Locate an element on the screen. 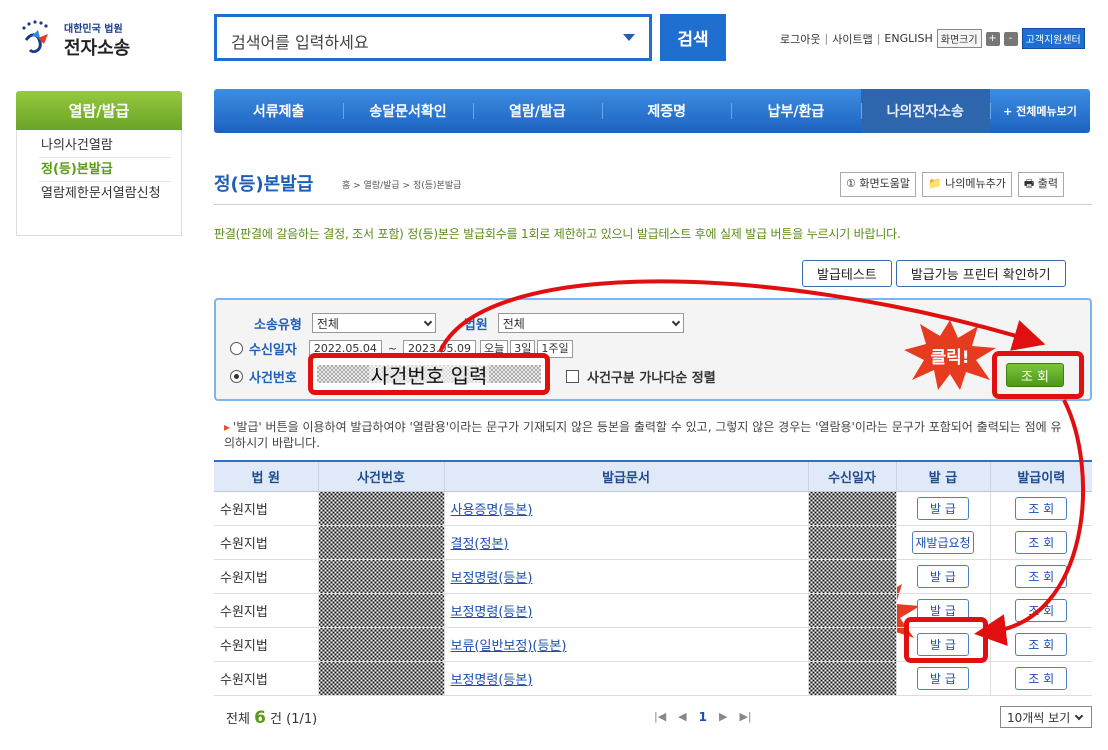 The height and width of the screenshot is (750, 1108). print-button: 🖶 출력 is located at coordinates (1041, 184).